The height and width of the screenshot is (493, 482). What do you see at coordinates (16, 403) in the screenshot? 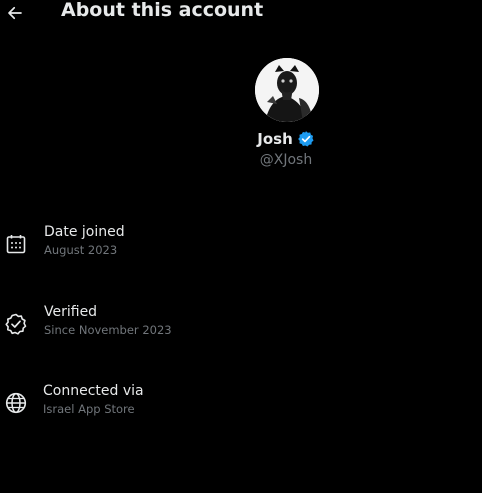
I see `globe-icon` at bounding box center [16, 403].